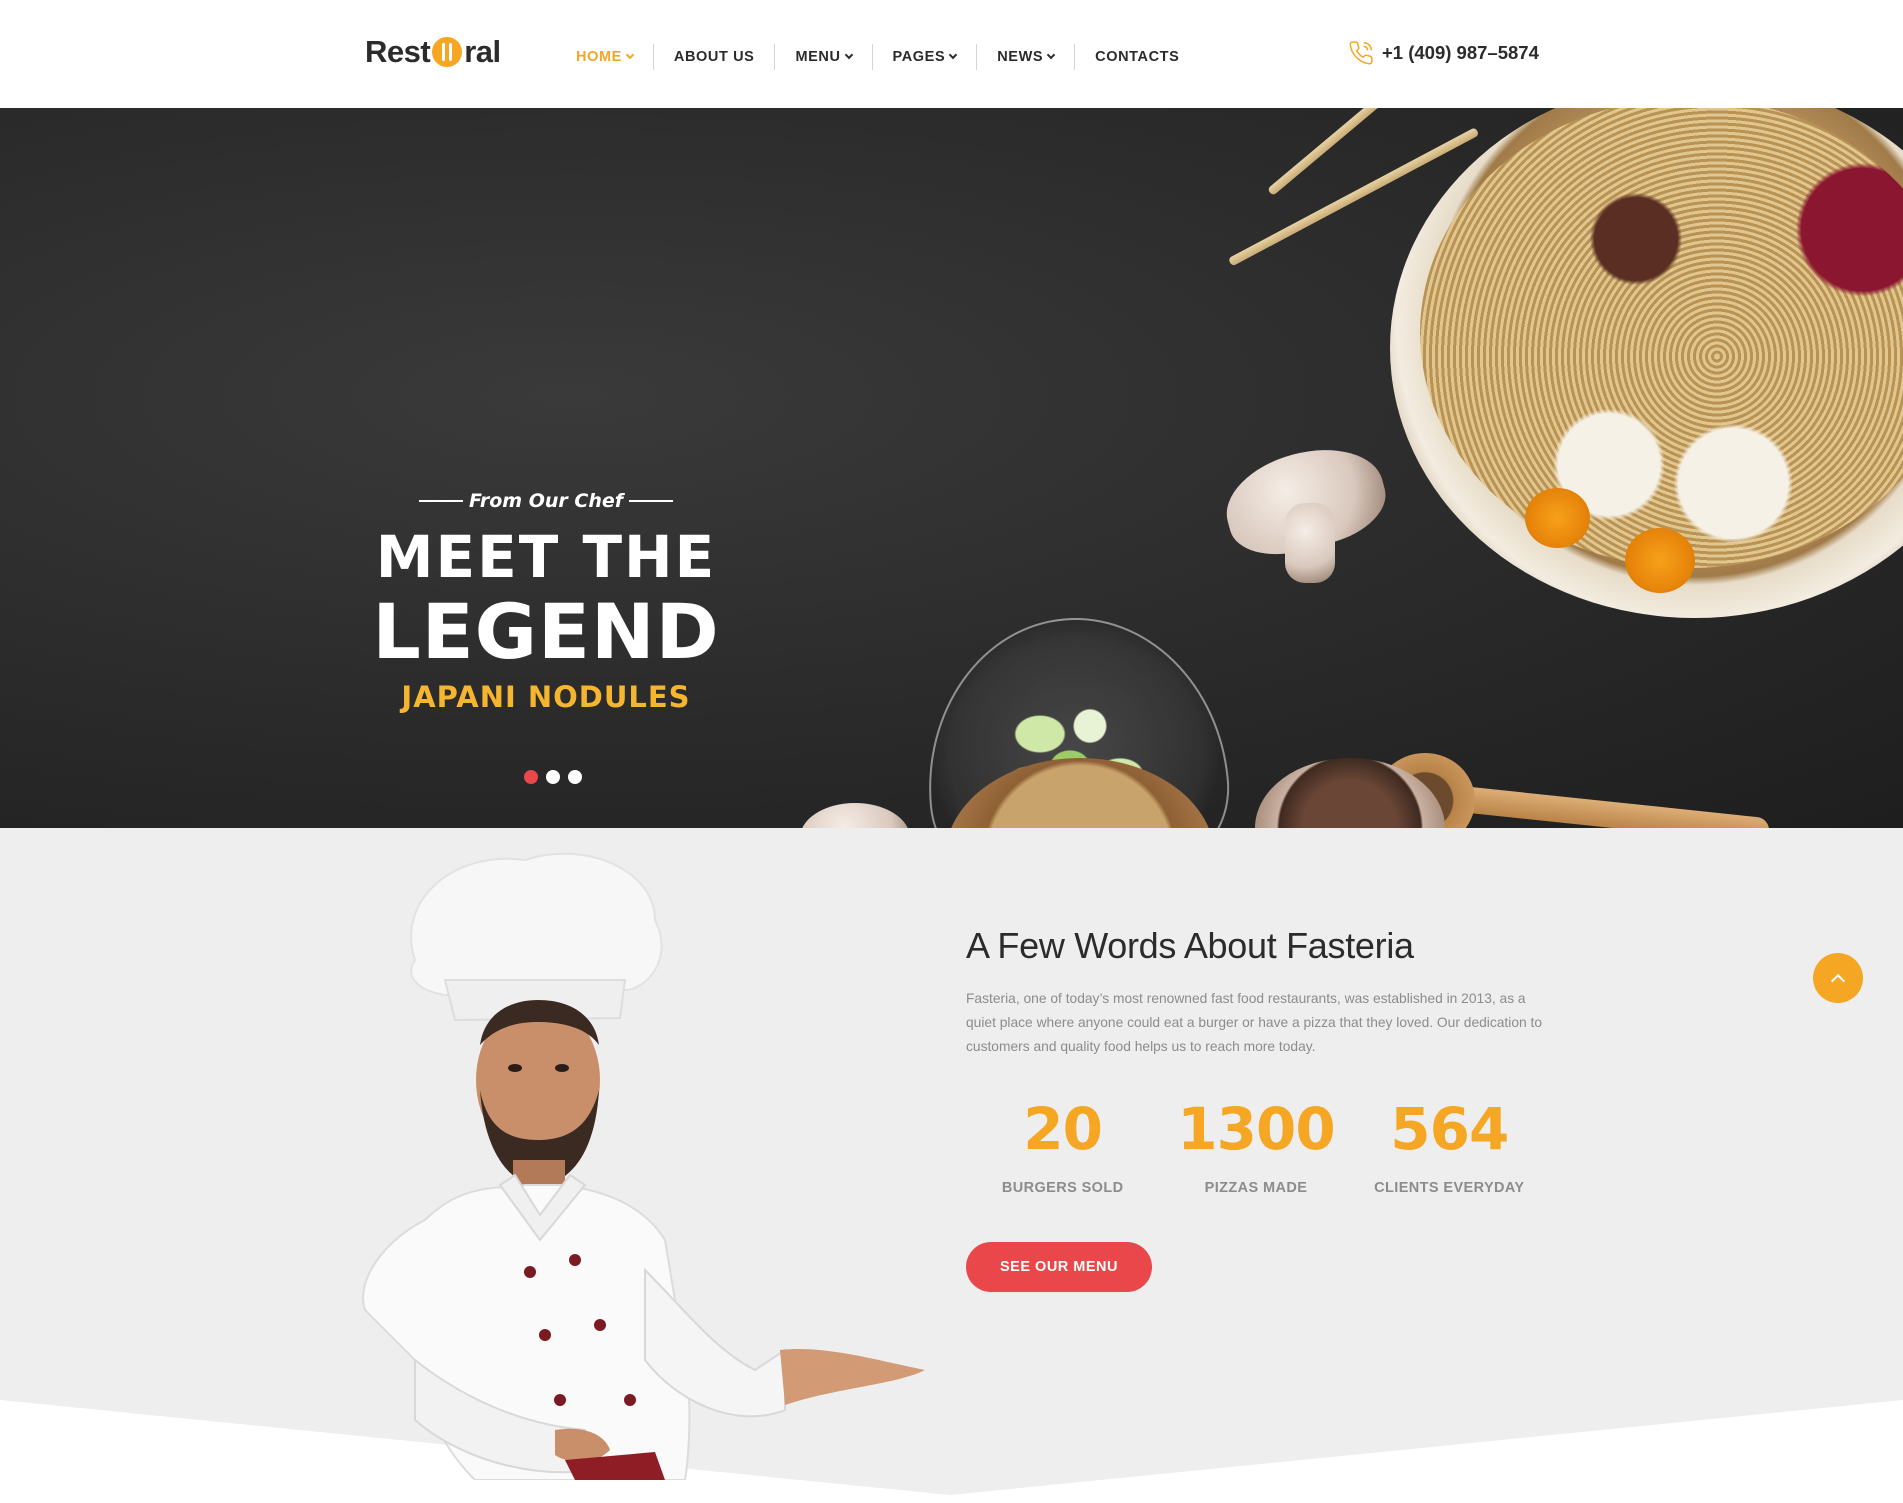 This screenshot has height=1503, width=1903. I want to click on phone-number: +1 (409) 987–5874, so click(1460, 52).